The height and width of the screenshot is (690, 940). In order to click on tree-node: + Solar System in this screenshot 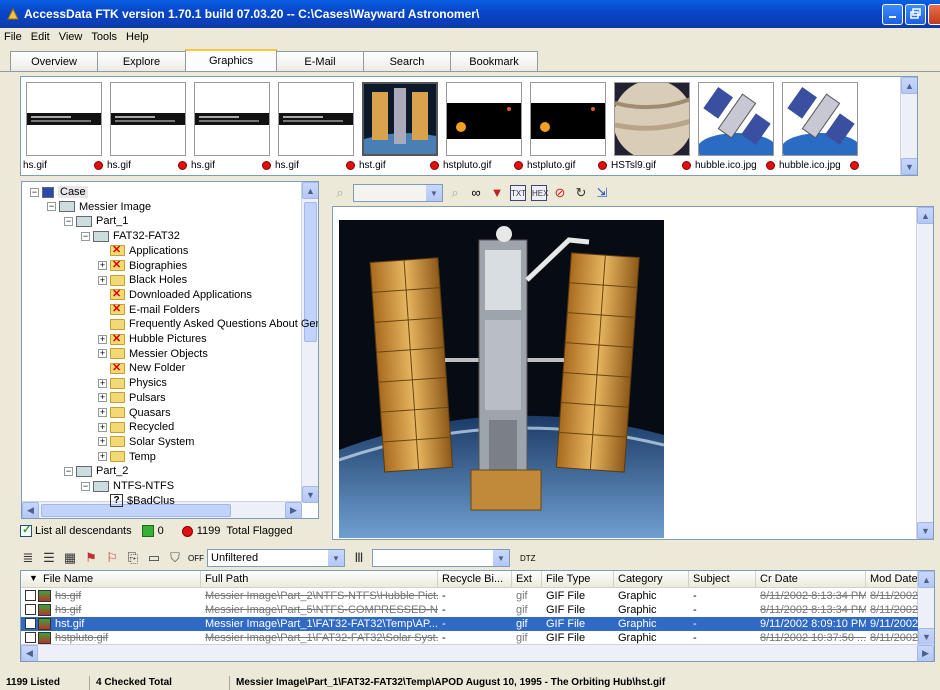, I will do `click(146, 442)`.